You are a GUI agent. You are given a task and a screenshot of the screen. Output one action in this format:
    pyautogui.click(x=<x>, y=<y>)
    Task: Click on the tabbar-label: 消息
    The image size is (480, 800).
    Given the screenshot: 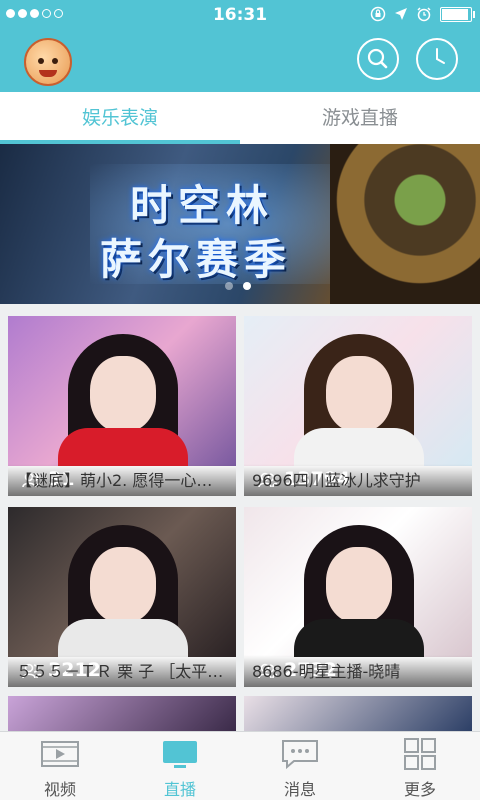 What is the action you would take?
    pyautogui.click(x=299, y=789)
    